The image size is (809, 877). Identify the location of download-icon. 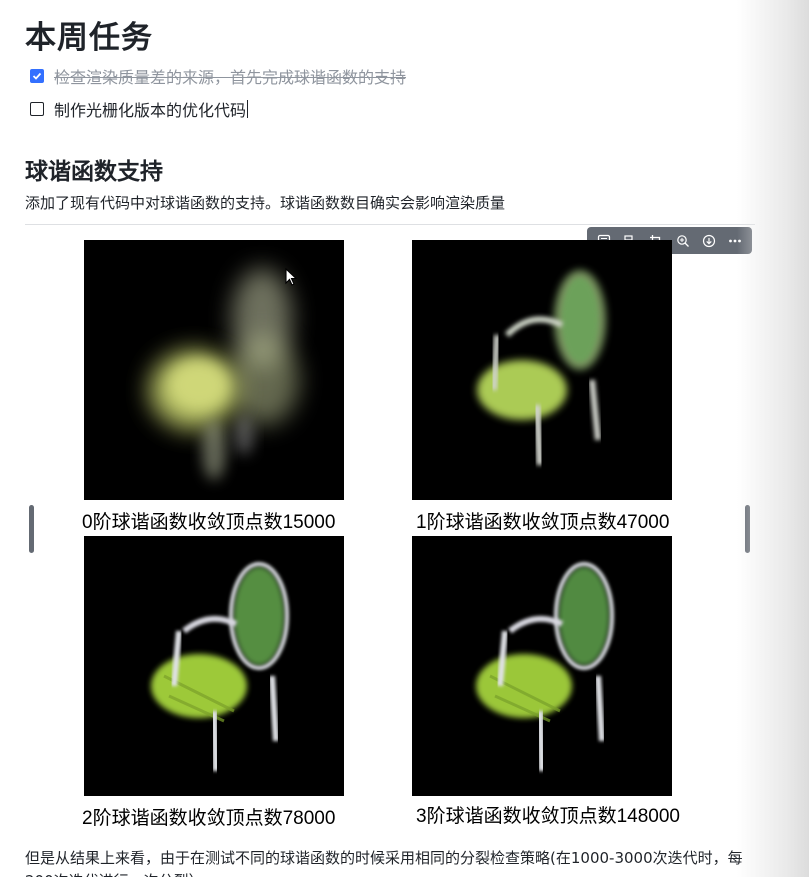
(709, 241).